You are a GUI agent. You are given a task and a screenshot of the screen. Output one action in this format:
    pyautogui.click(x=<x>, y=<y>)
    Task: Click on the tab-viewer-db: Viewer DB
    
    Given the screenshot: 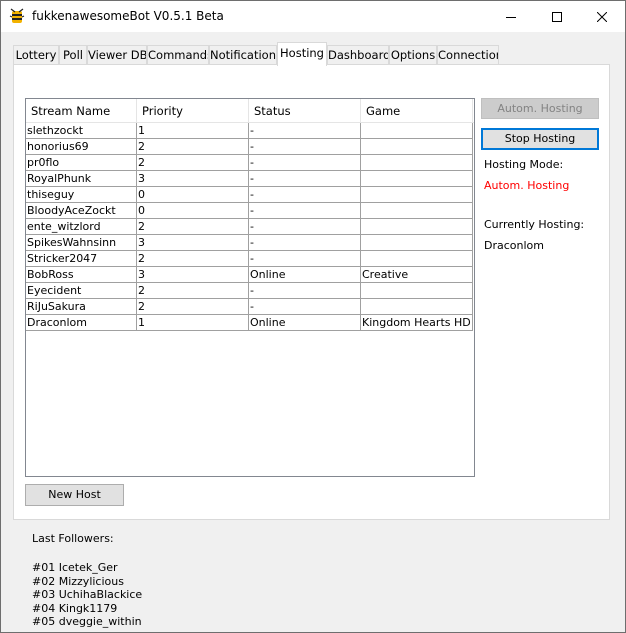 What is the action you would take?
    pyautogui.click(x=117, y=55)
    